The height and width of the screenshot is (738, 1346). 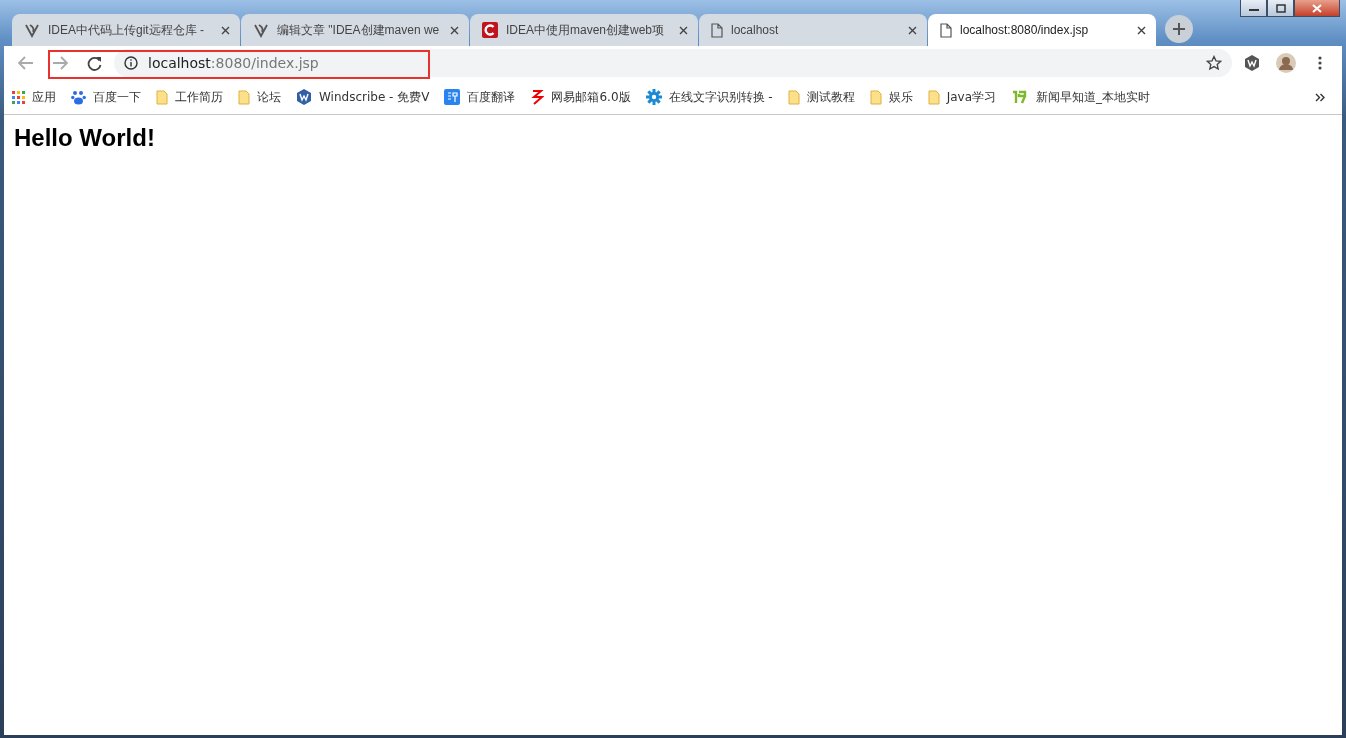 I want to click on tab-title: IDEA中代码上传git远程仓库 -, so click(x=126, y=30).